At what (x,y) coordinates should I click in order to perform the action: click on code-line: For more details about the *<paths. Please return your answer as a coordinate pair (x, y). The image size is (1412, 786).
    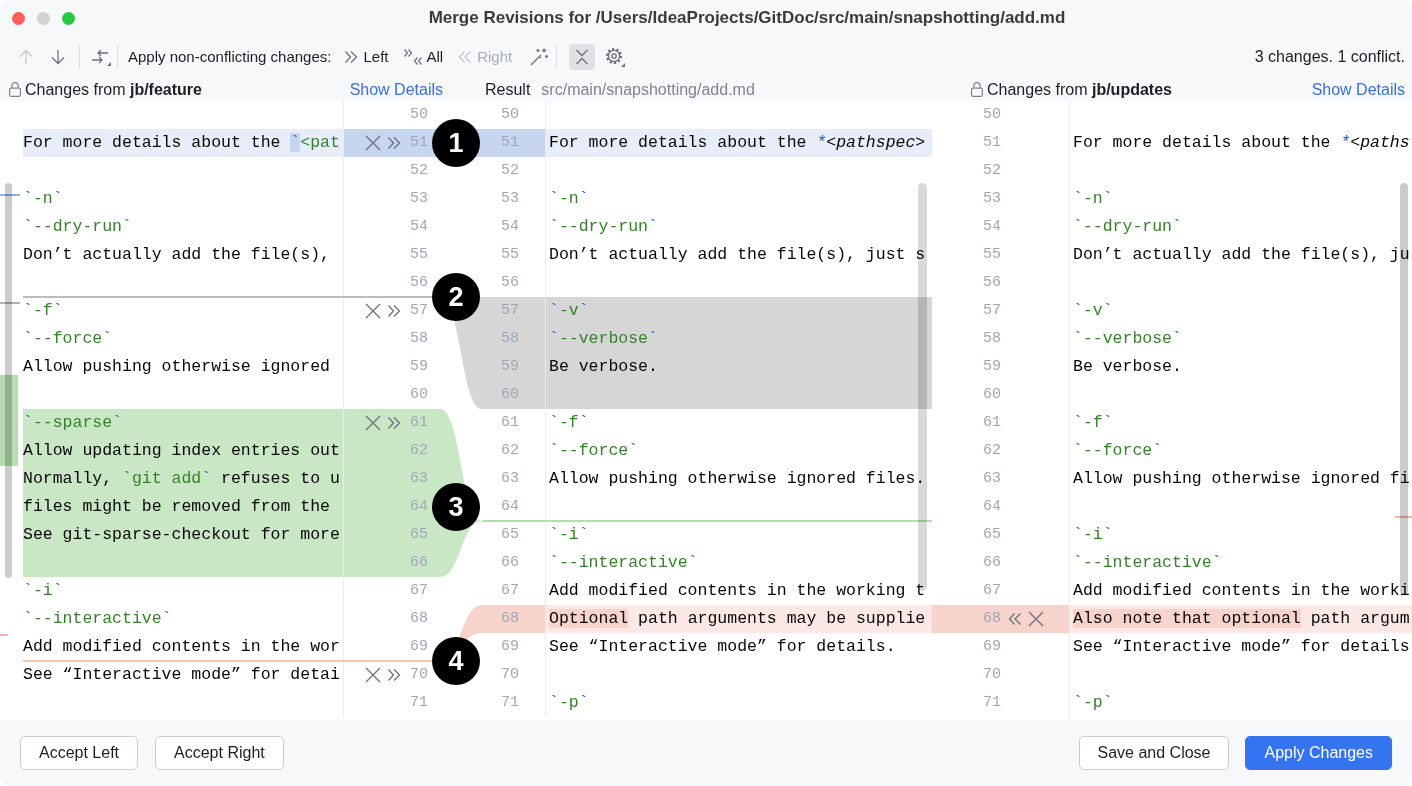
    Looking at the image, I should click on (1240, 143).